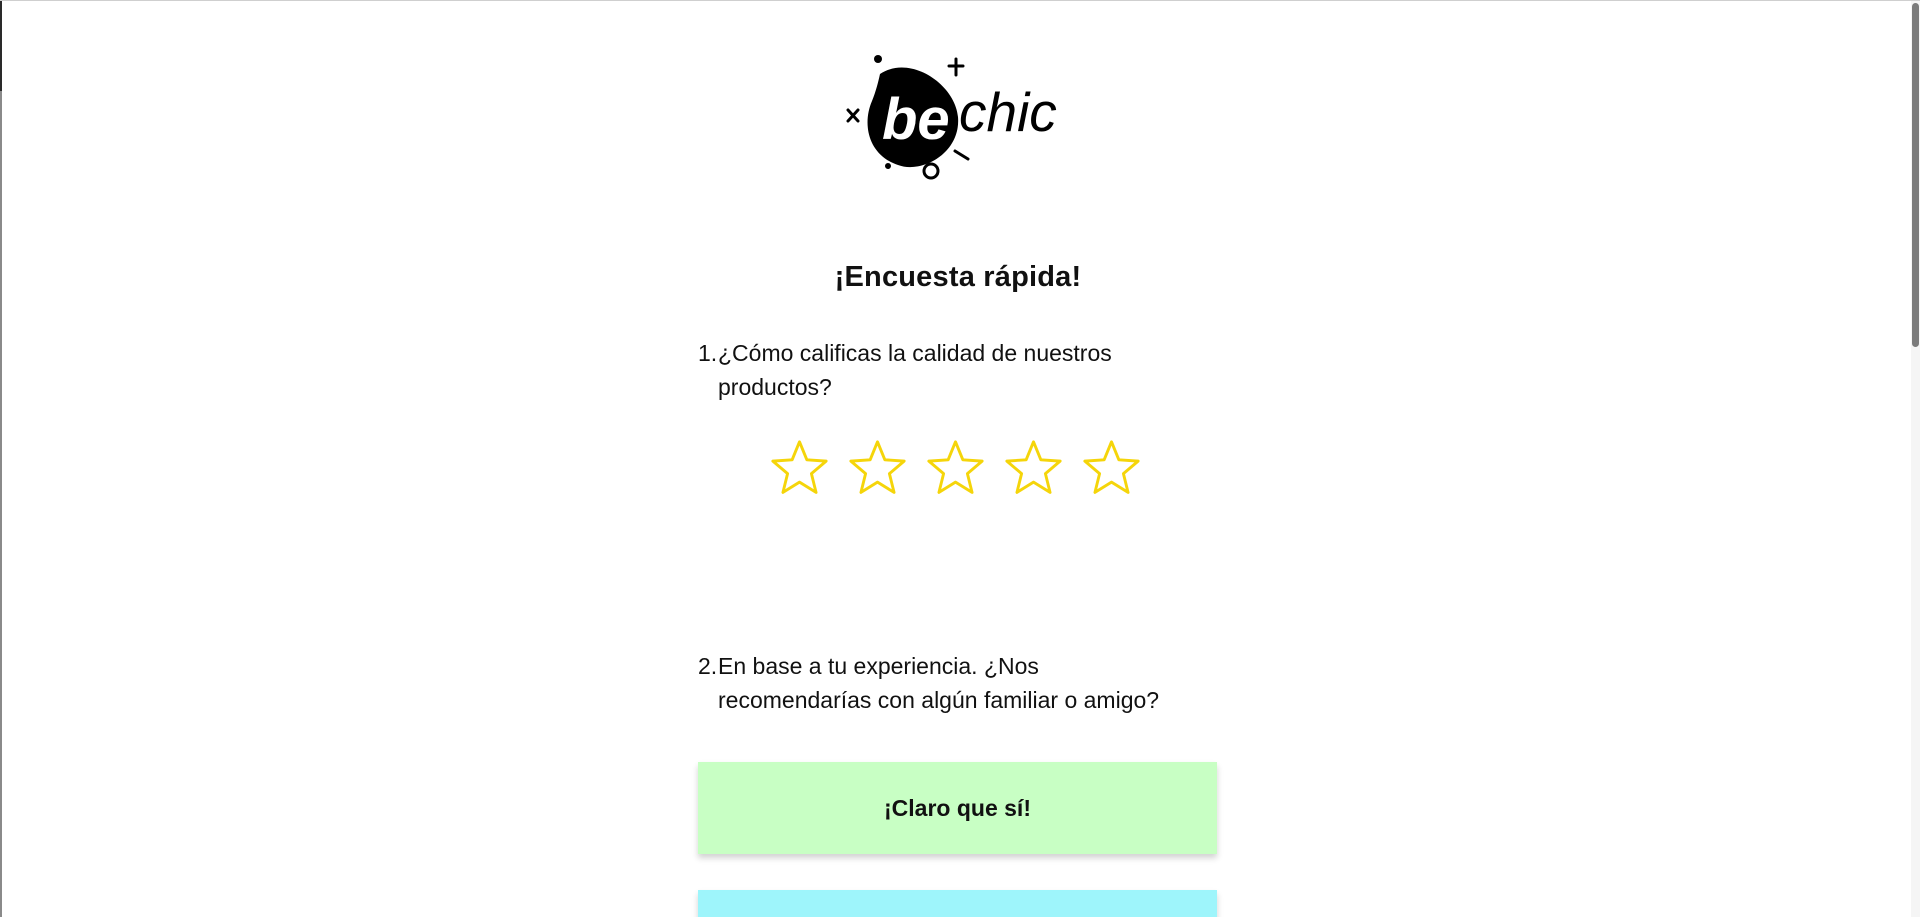 The height and width of the screenshot is (917, 1920). Describe the element at coordinates (958, 277) in the screenshot. I see `survey-title: ¡Encuesta rápida!` at that location.